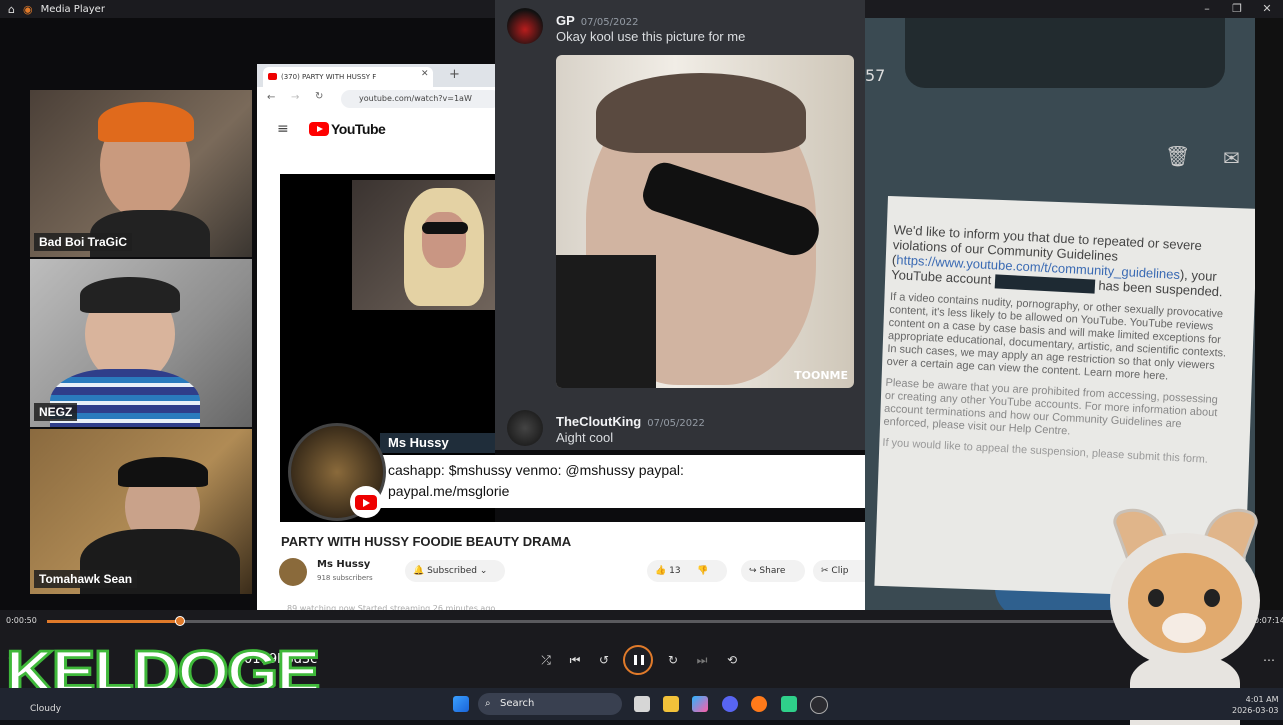  Describe the element at coordinates (437, 443) in the screenshot. I see `banner-name: Ms Hussy` at that location.